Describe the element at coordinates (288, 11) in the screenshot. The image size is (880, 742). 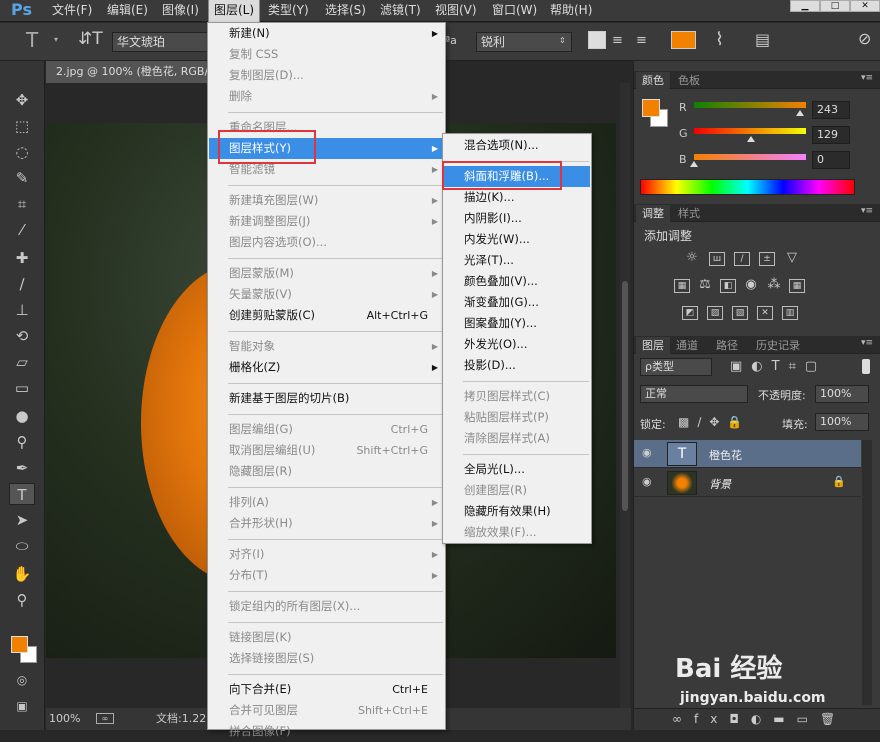
I see `menu-type: 类型(Y)` at that location.